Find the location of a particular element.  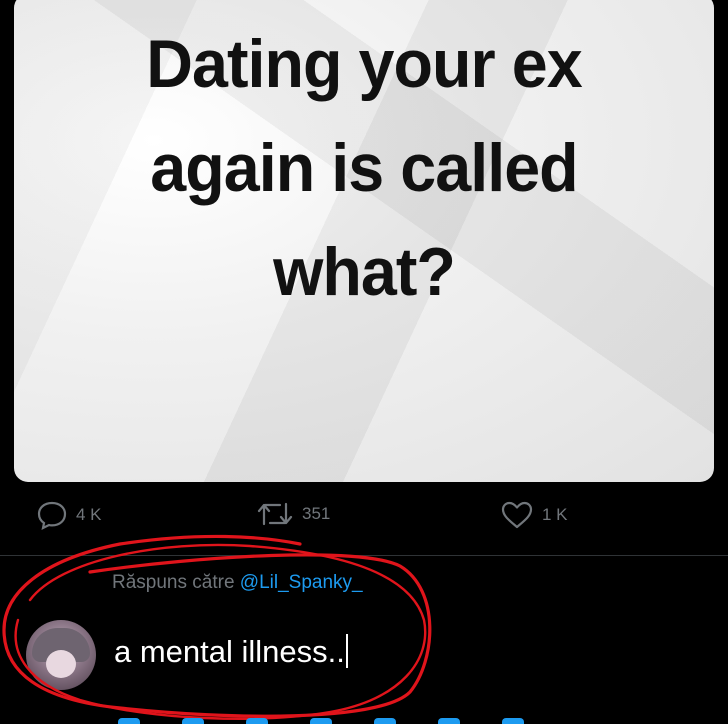

gif-icon is located at coordinates (193, 721).